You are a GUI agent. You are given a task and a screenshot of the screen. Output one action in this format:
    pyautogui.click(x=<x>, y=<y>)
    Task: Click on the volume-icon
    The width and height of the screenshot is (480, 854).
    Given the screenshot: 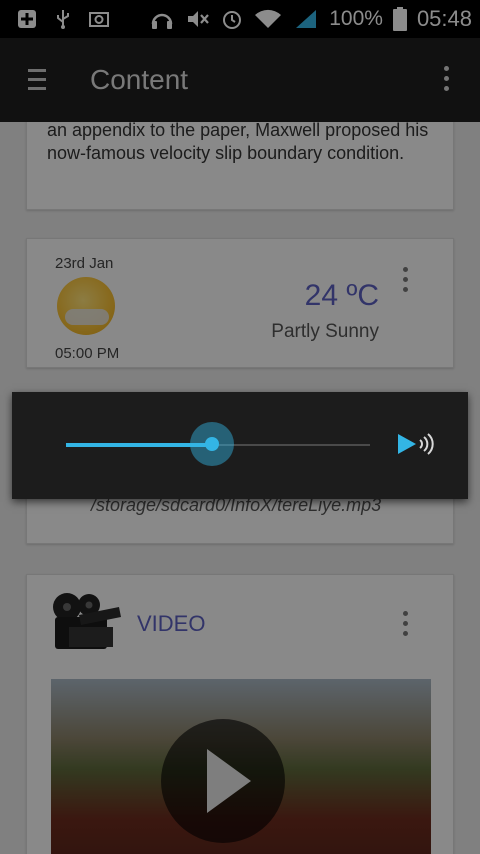 What is the action you would take?
    pyautogui.click(x=416, y=444)
    